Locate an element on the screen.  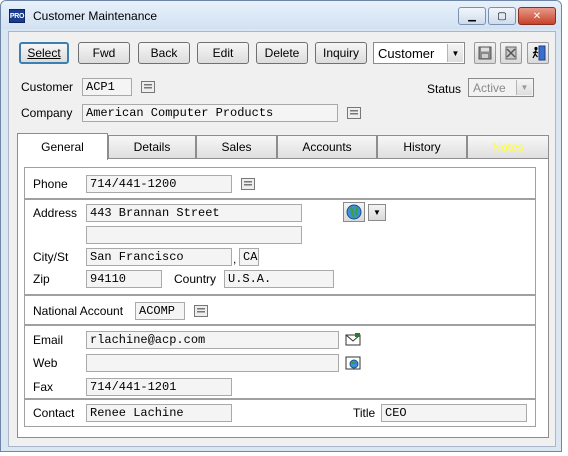
address-dropdown-button: ▼ is located at coordinates (377, 212).